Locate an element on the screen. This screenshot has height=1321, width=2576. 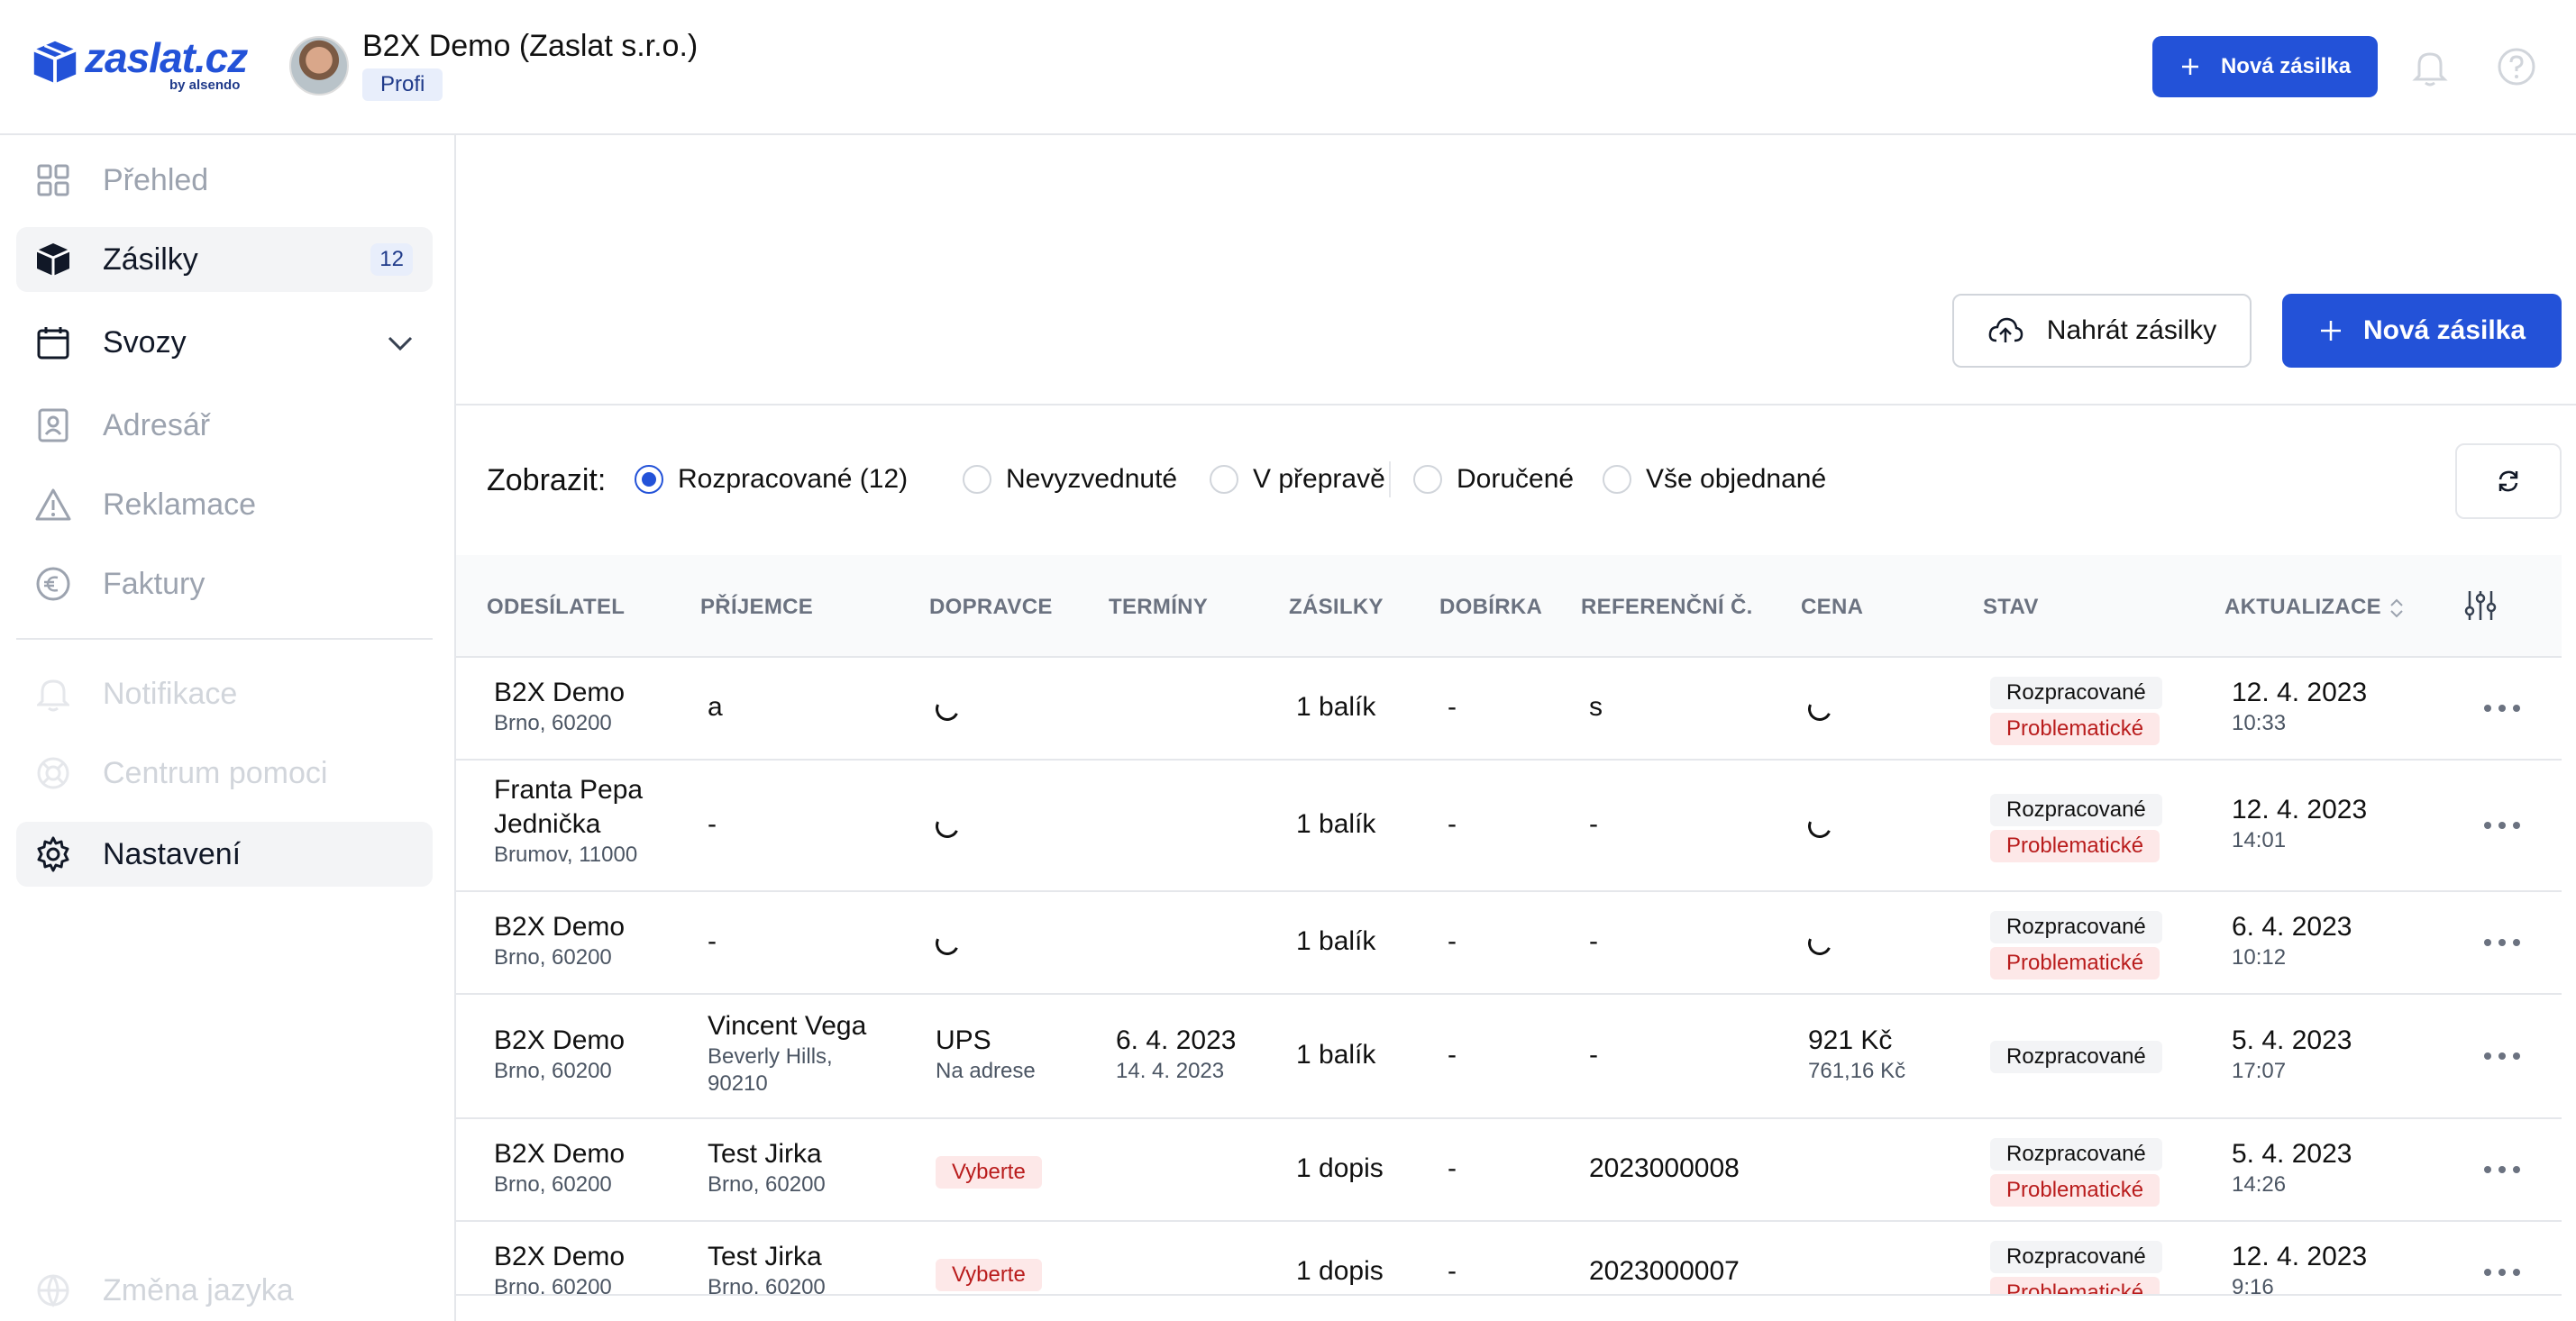
recipient-name: a is located at coordinates (715, 707).